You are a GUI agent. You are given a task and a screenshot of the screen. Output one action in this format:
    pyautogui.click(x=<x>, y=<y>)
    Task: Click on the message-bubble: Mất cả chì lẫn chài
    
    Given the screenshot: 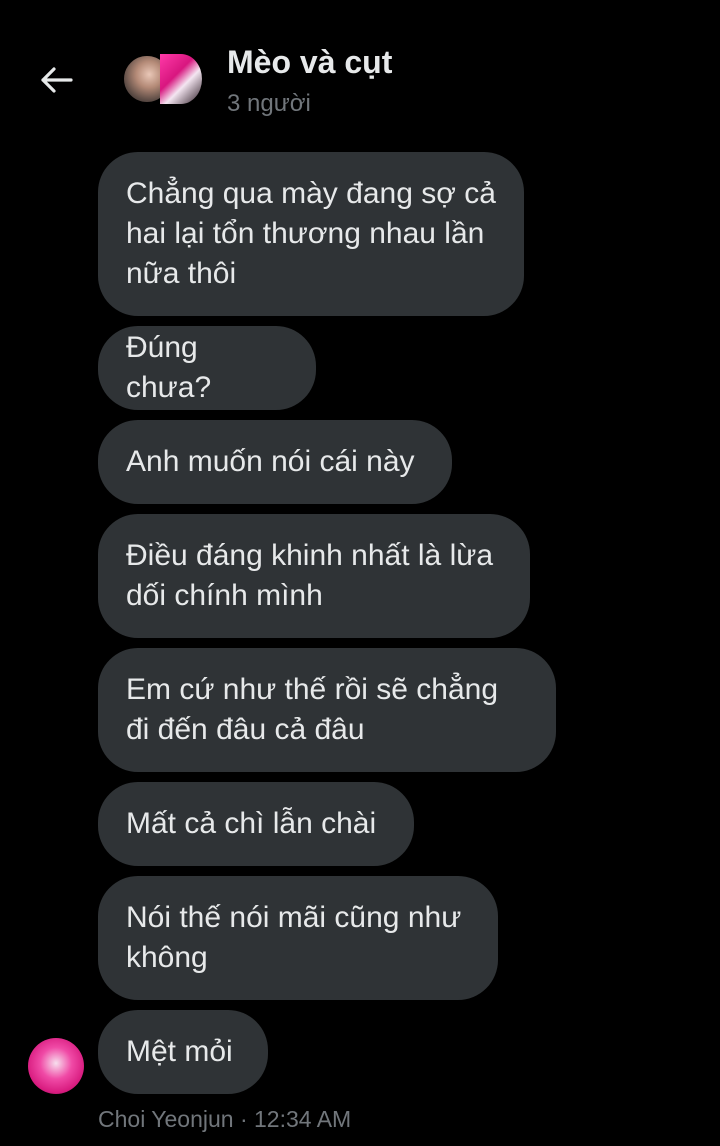 What is the action you would take?
    pyautogui.click(x=256, y=824)
    